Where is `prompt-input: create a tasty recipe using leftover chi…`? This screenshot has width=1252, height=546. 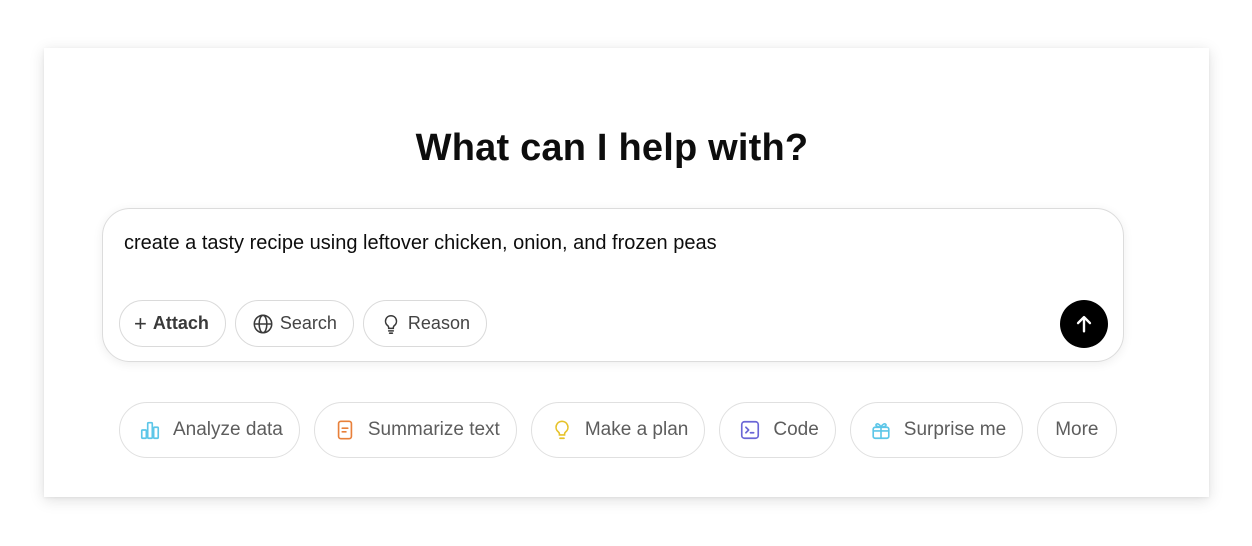
prompt-input: create a tasty recipe using leftover chi… is located at coordinates (420, 243).